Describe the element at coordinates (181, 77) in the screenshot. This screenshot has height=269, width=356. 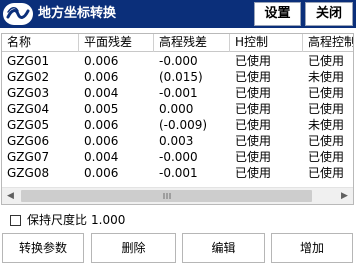
I see `cell-height-residual: (0.015)` at that location.